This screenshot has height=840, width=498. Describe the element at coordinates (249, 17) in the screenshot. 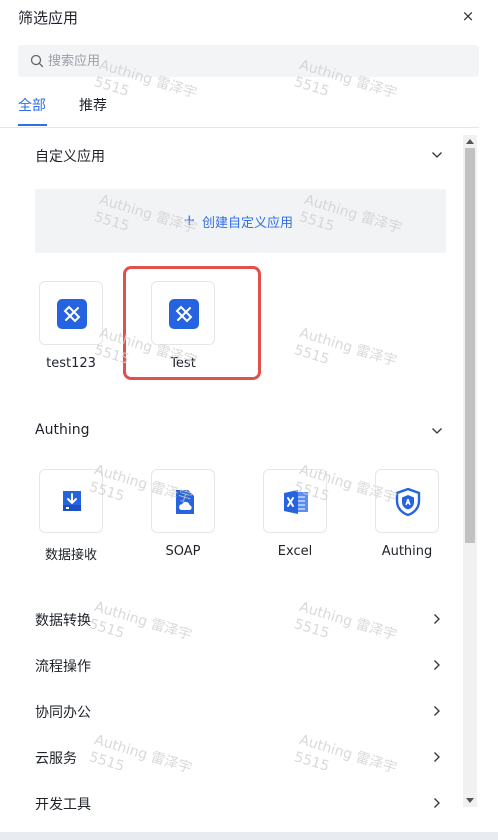

I see `dialog-header: 筛选应用 ×` at that location.